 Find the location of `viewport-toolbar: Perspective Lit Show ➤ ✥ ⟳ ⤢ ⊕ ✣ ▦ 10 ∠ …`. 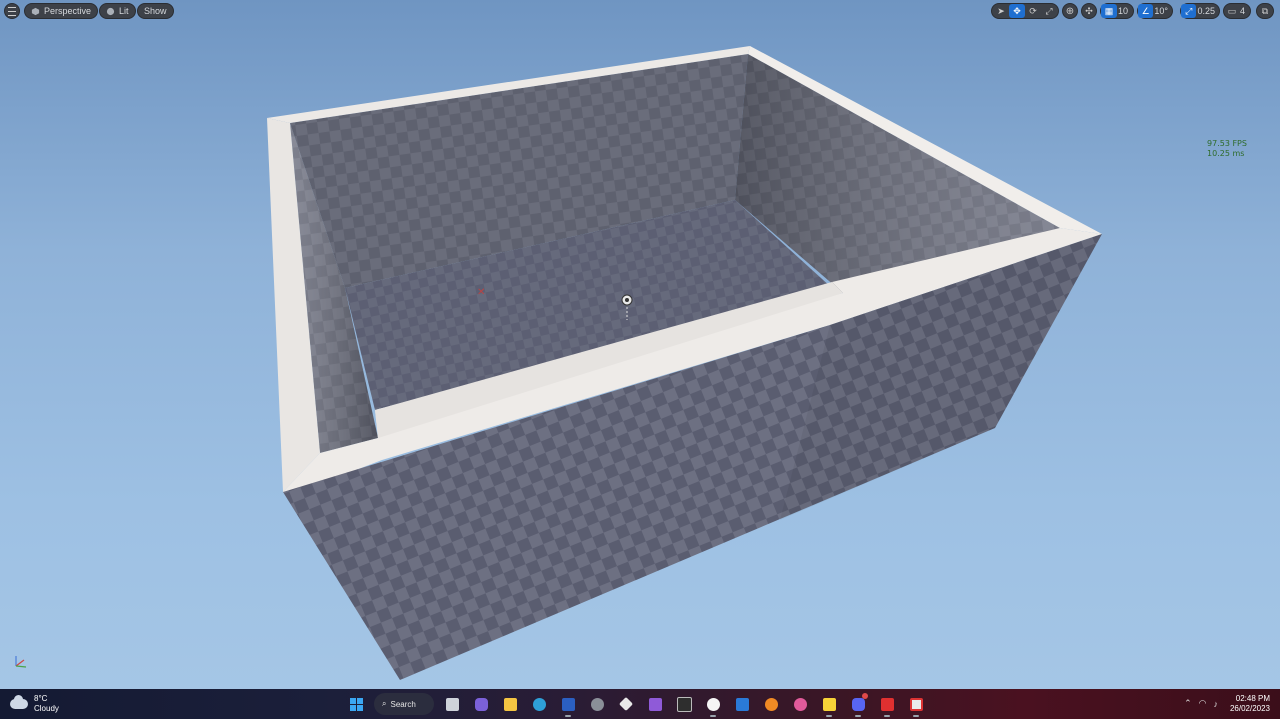

viewport-toolbar: Perspective Lit Show ➤ ✥ ⟳ ⤢ ⊕ ✣ ▦ 10 ∠ … is located at coordinates (640, 11).